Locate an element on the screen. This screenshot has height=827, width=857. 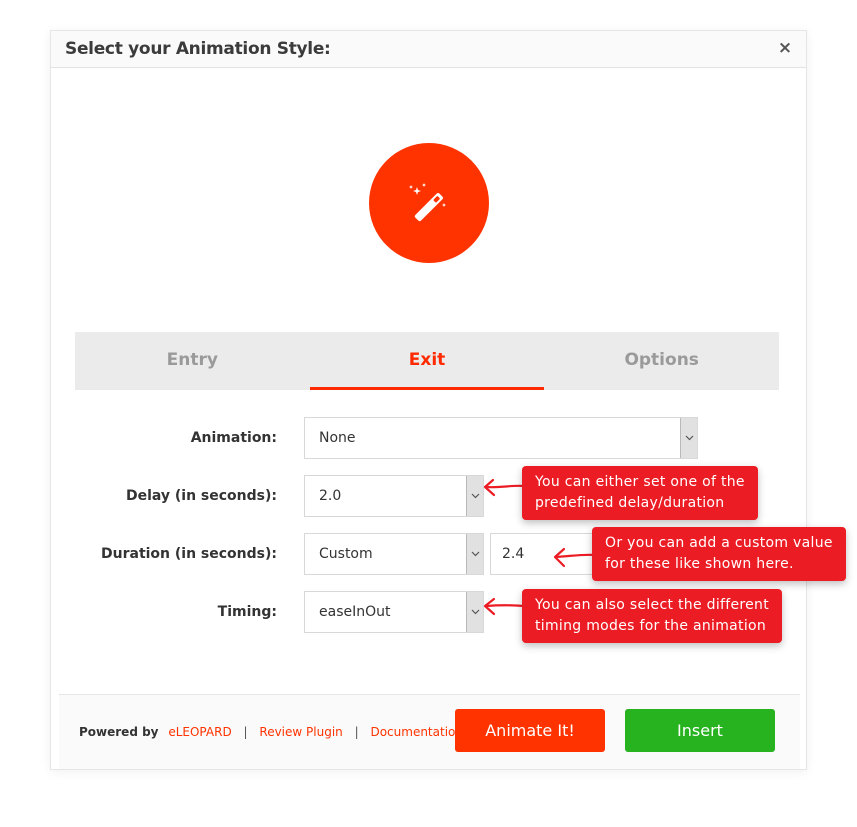
dialog-header: Select your Animation Style: × is located at coordinates (428, 49).